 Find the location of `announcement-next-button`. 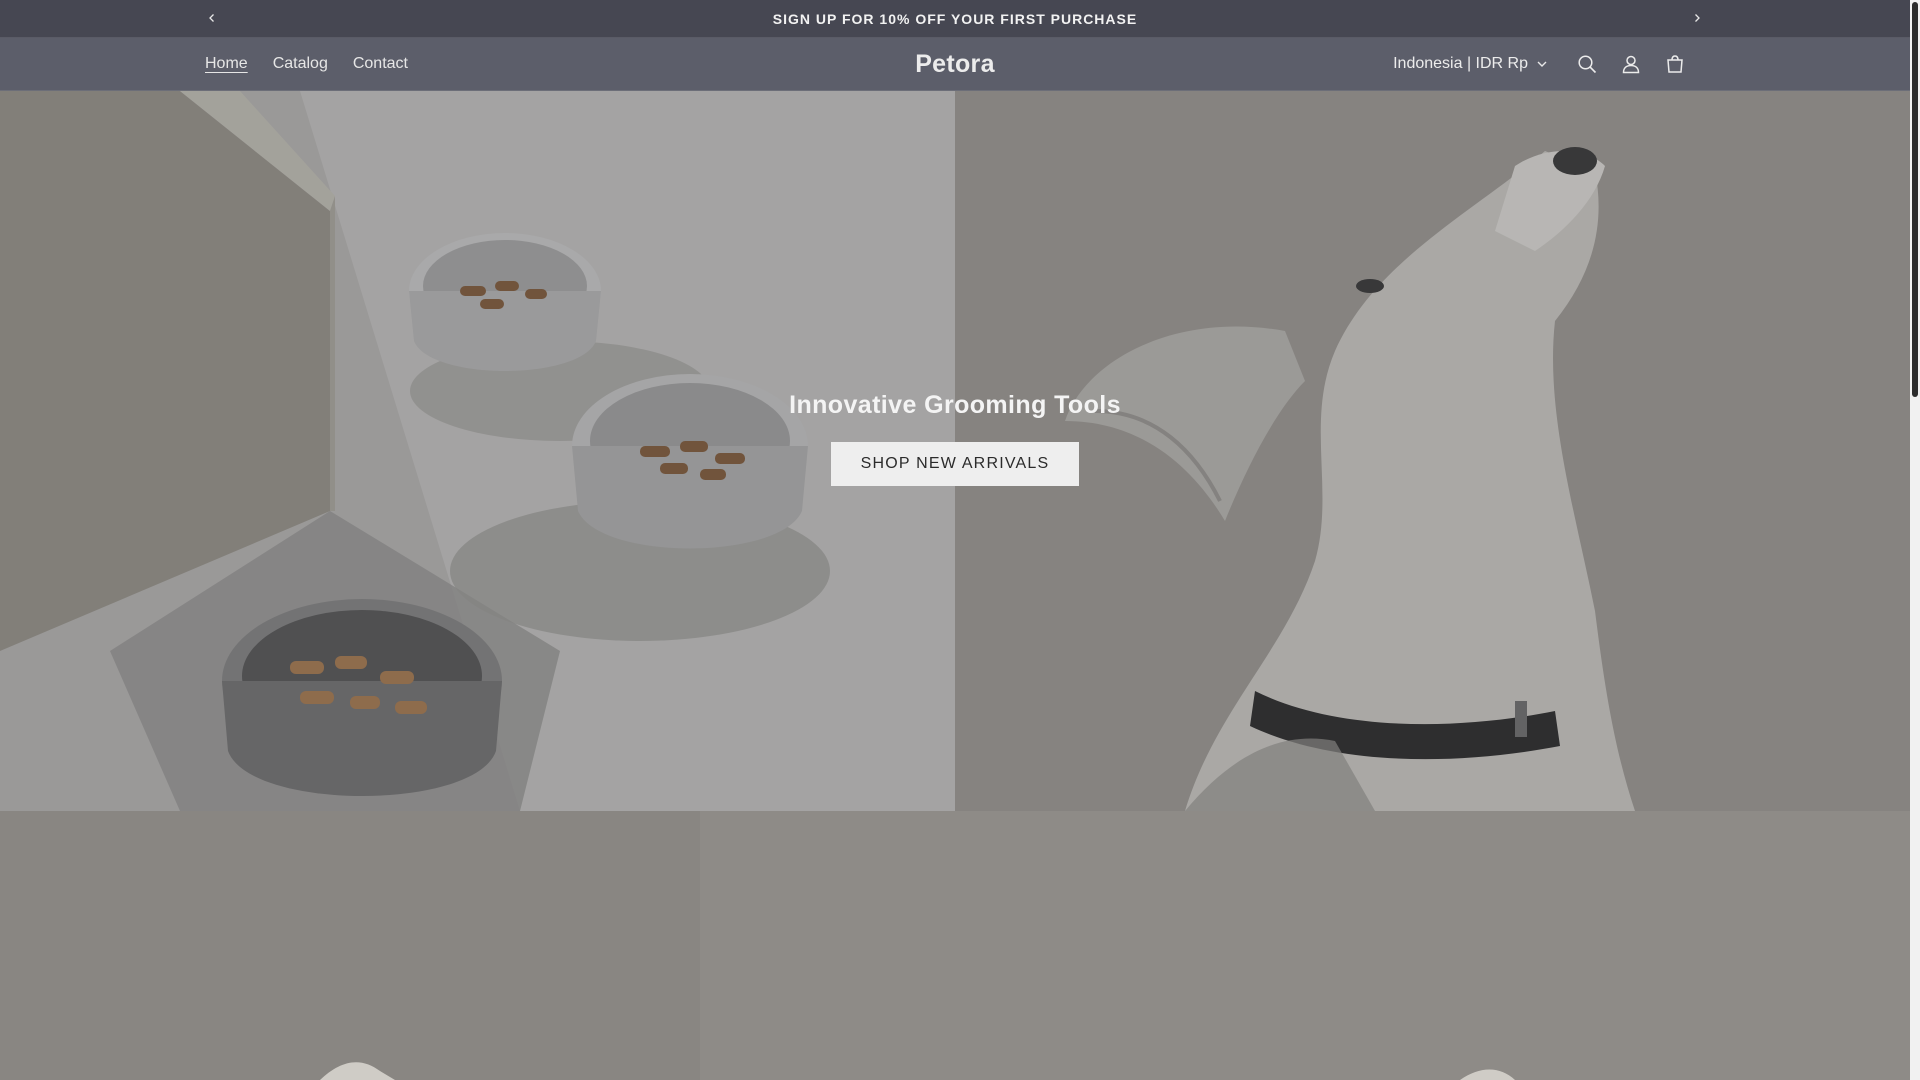

announcement-next-button is located at coordinates (1697, 18).